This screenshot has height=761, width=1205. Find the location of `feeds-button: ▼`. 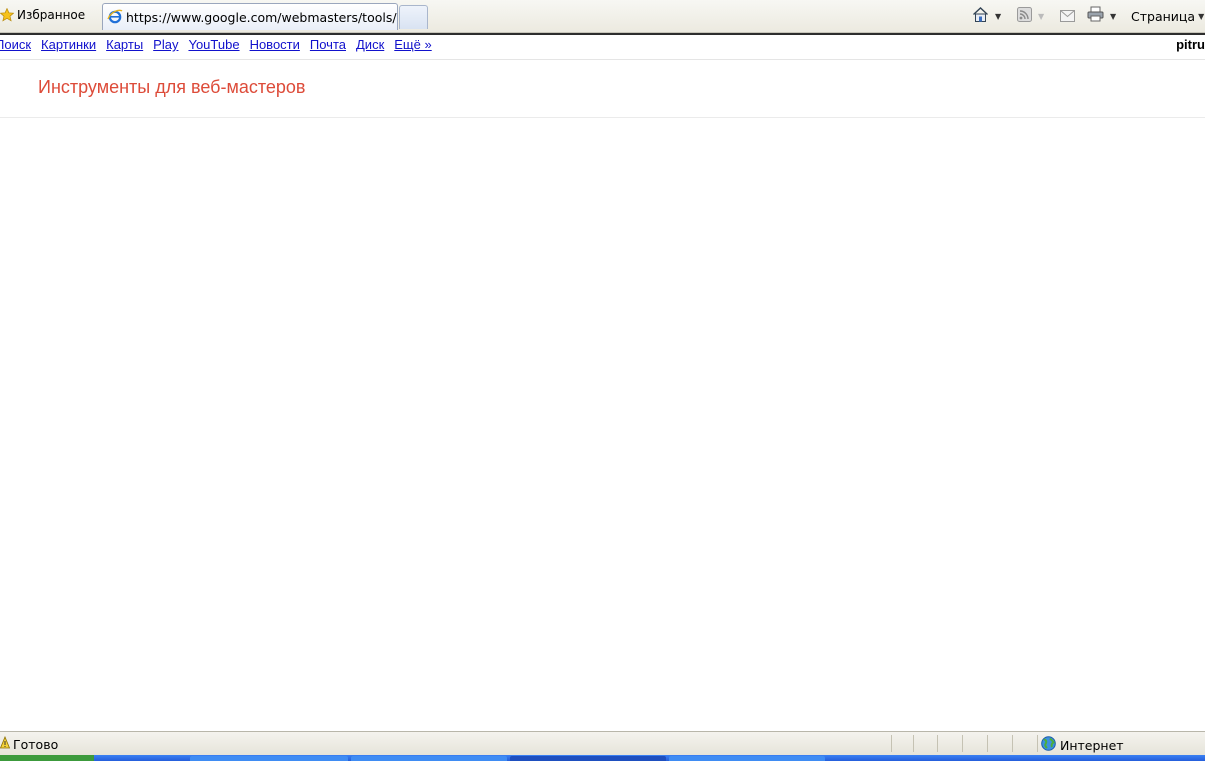

feeds-button: ▼ is located at coordinates (1030, 16).